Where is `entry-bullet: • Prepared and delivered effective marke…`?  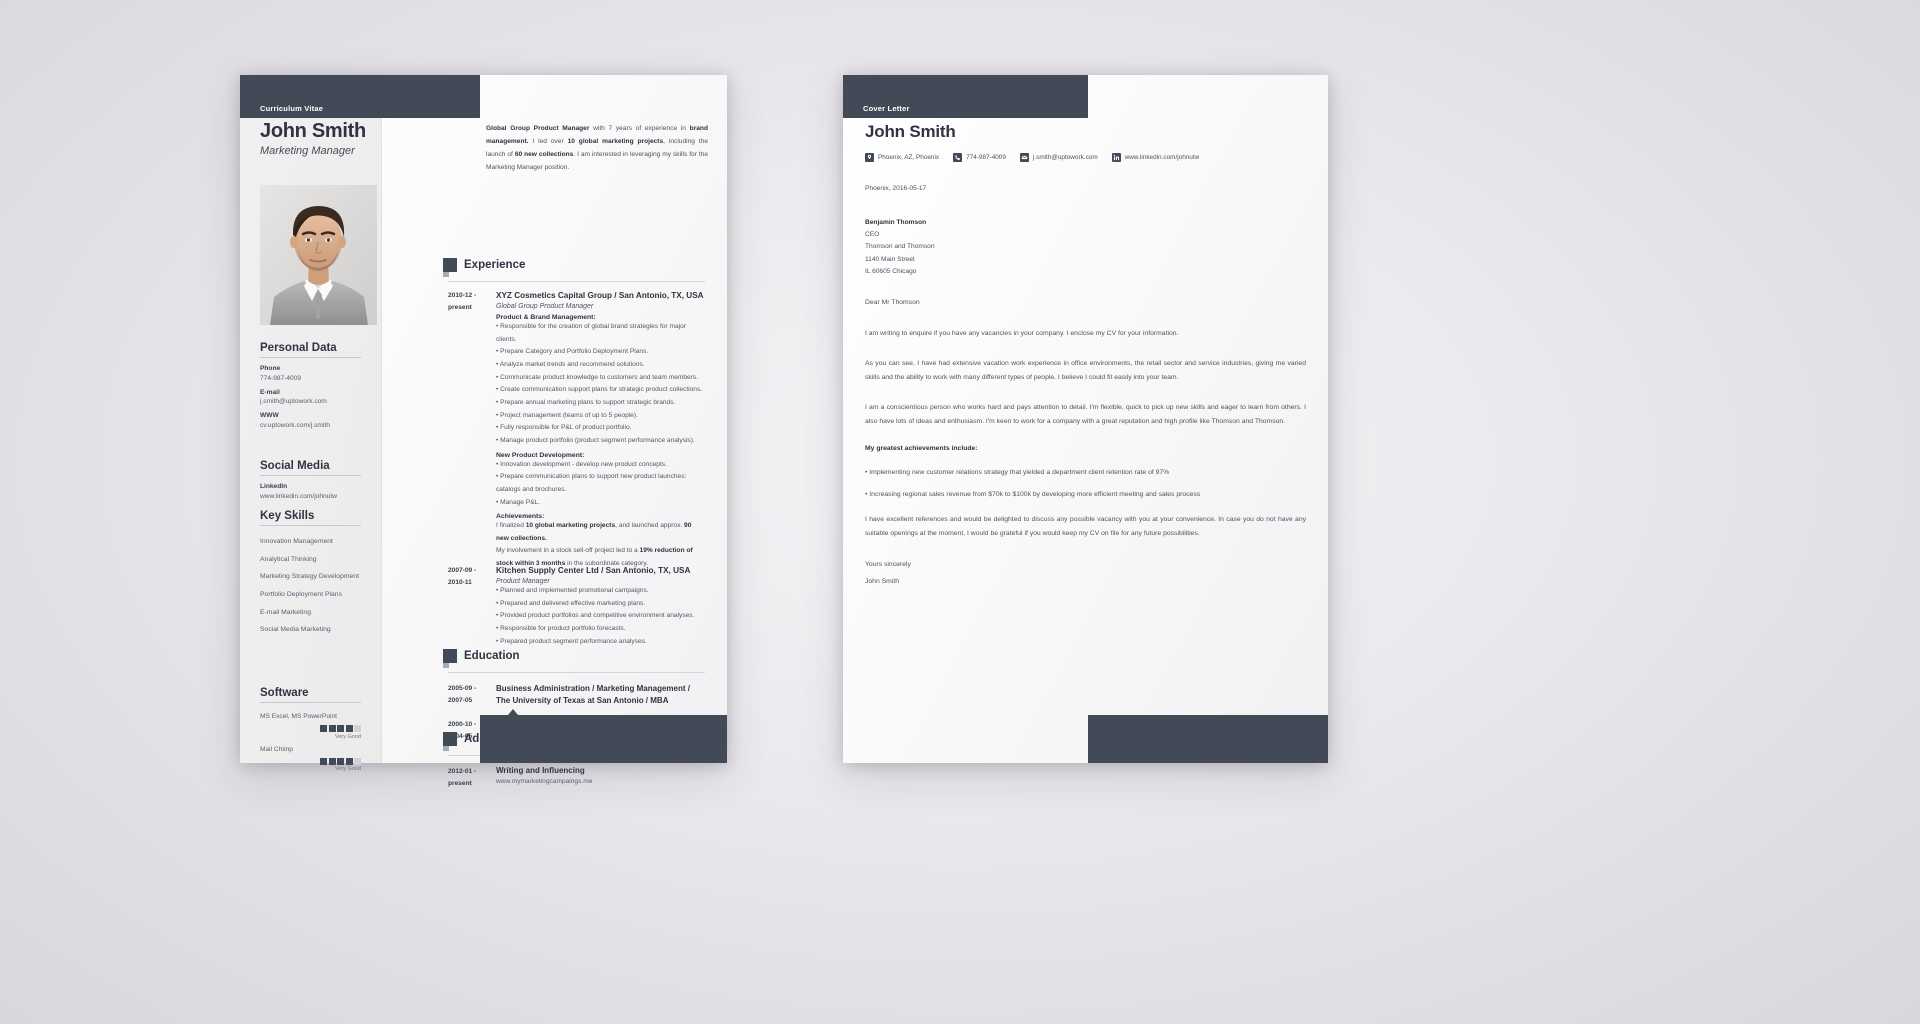
entry-bullet: • Prepared and delivered effective marke… is located at coordinates (571, 603).